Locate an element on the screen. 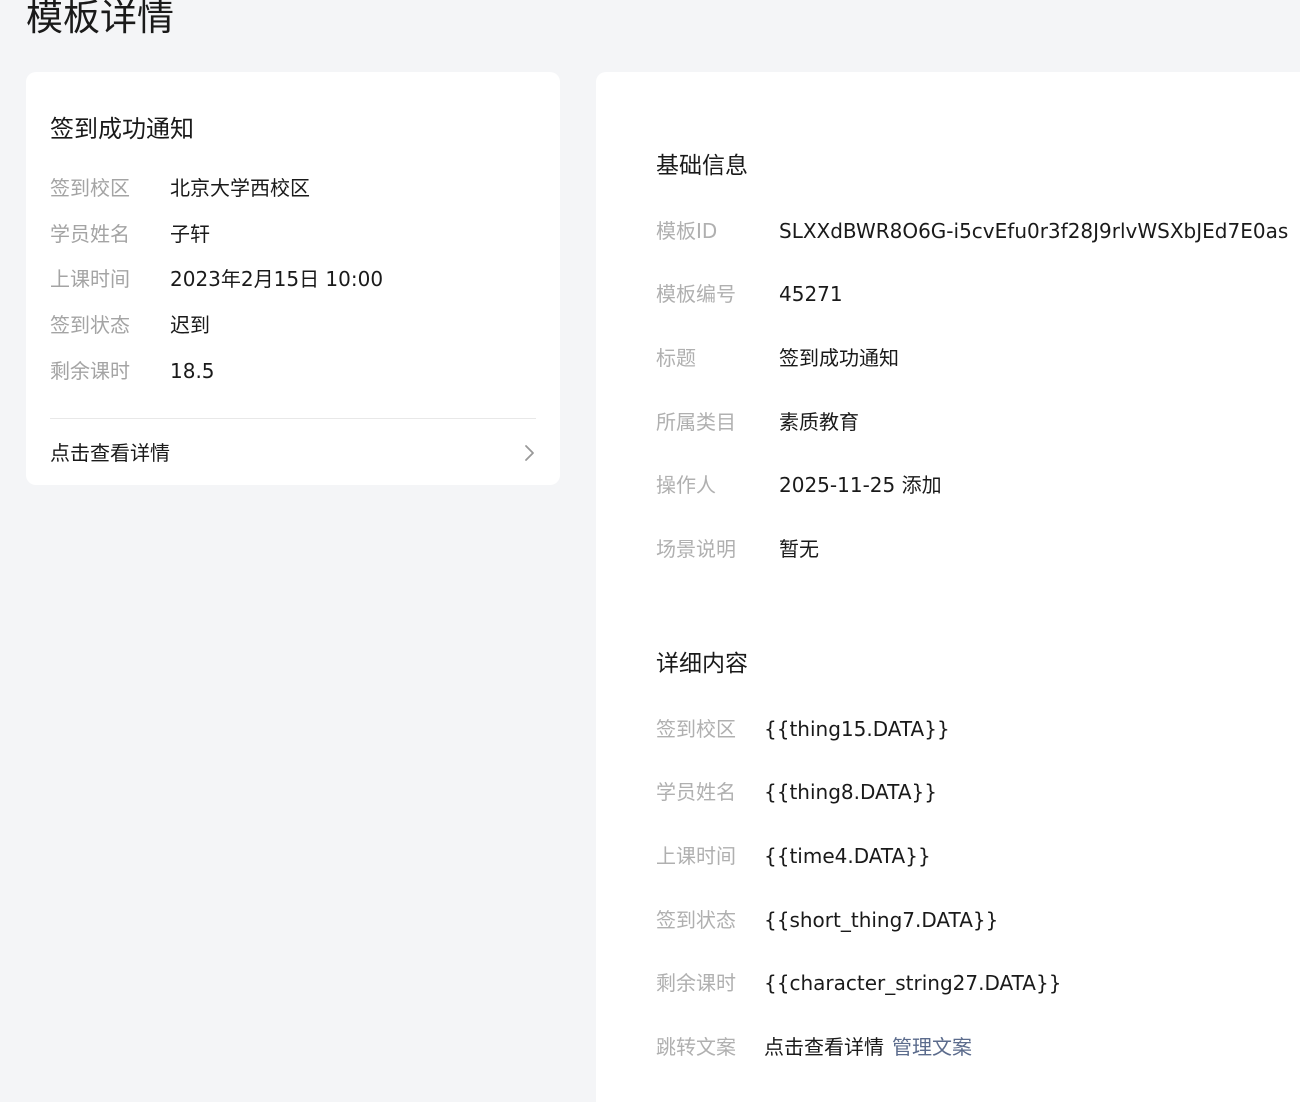  preview-row-label: 签到校区 is located at coordinates (90, 188).